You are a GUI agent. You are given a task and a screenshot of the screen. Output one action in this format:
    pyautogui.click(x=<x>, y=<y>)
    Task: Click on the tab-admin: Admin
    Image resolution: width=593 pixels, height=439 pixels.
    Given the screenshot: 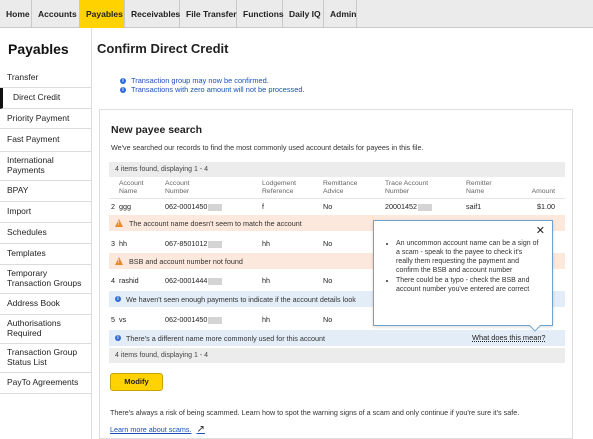 What is the action you would take?
    pyautogui.click(x=340, y=14)
    